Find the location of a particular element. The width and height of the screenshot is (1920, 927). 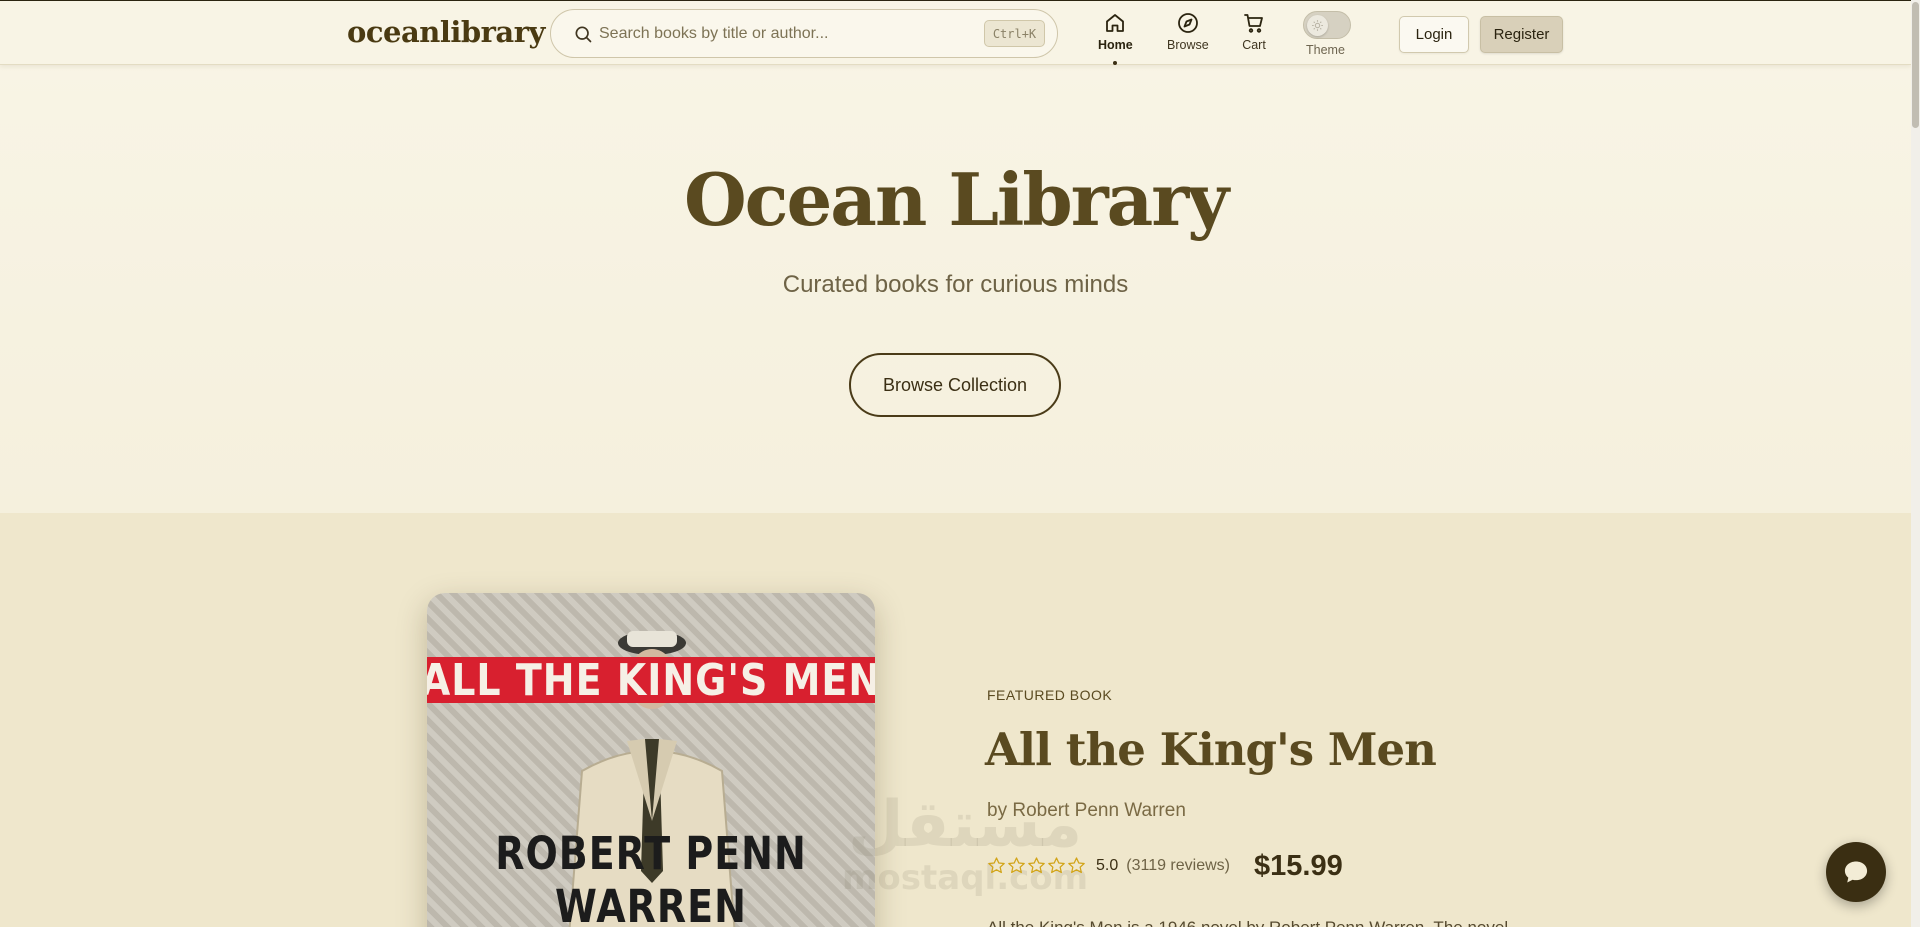

search-icon is located at coordinates (583, 34).